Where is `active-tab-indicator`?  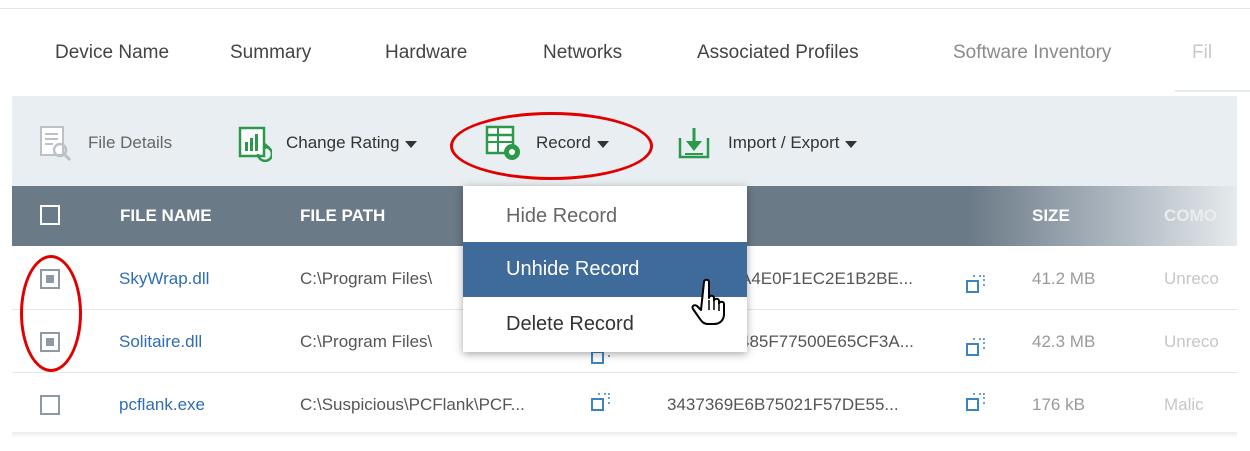 active-tab-indicator is located at coordinates (1212, 91).